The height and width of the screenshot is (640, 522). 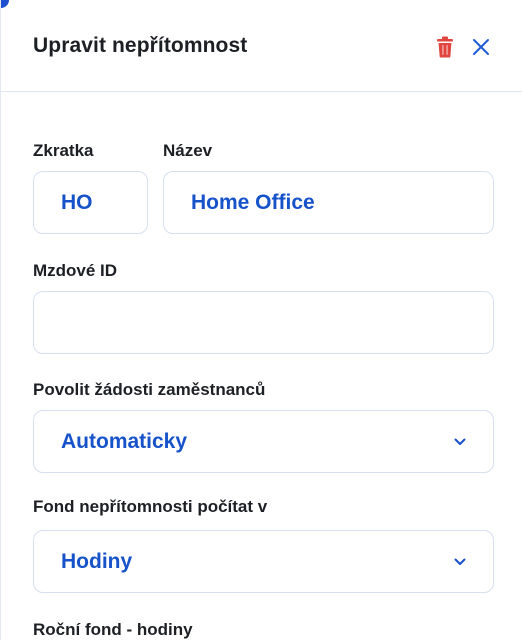 What do you see at coordinates (113, 629) in the screenshot?
I see `annual-fund-label: Roční fond - hodiny` at bounding box center [113, 629].